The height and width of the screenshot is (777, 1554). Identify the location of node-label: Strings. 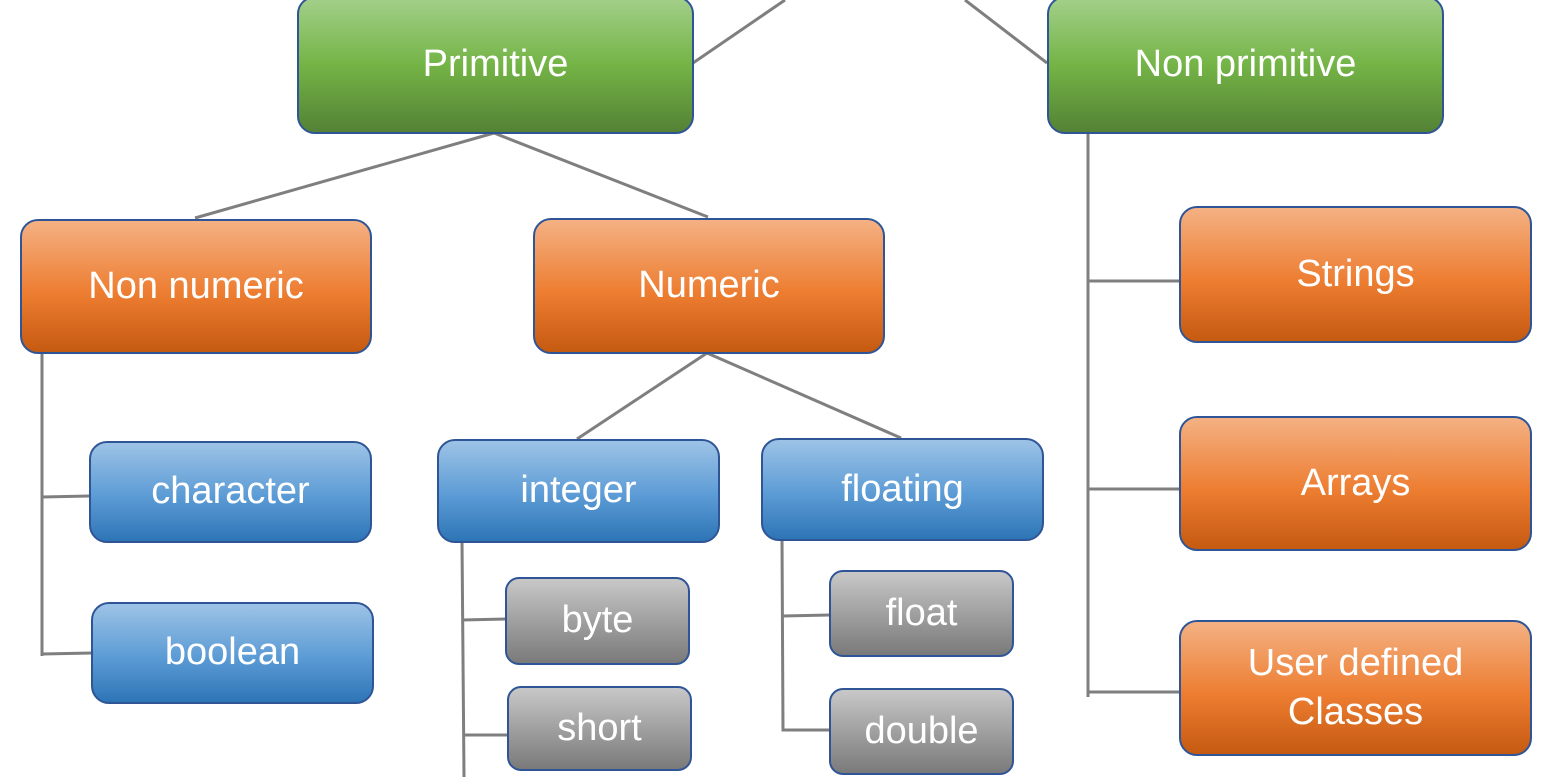
(1355, 273).